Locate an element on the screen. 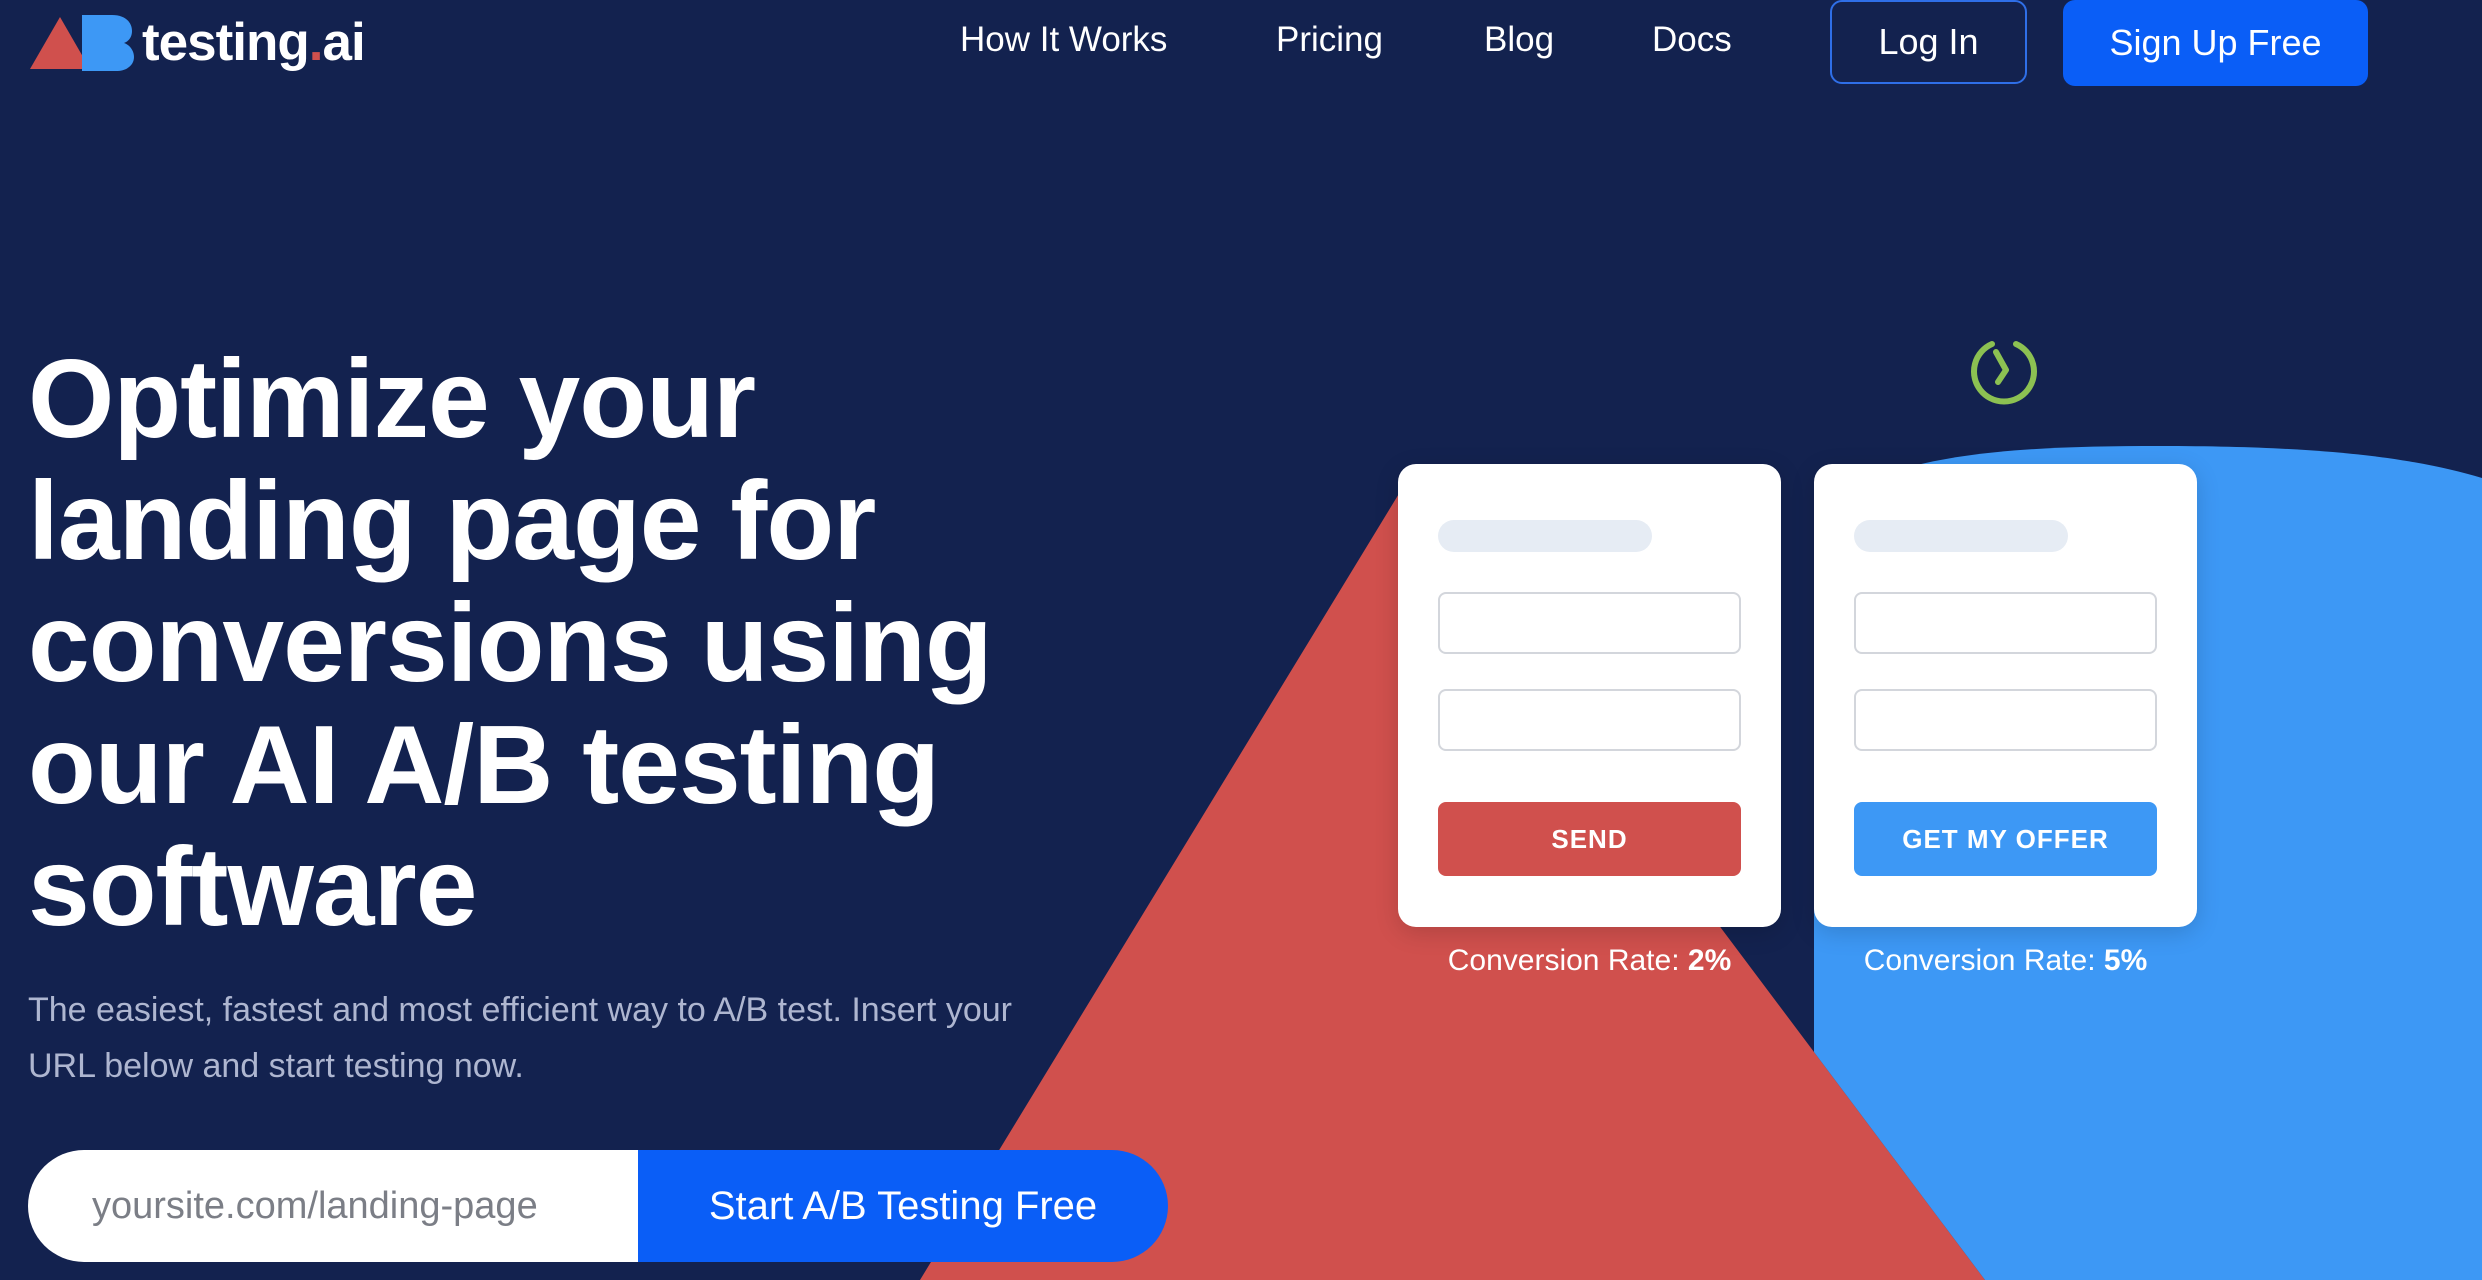 The width and height of the screenshot is (2482, 1280). variant-b-card: GET MY OFFER is located at coordinates (2005, 695).